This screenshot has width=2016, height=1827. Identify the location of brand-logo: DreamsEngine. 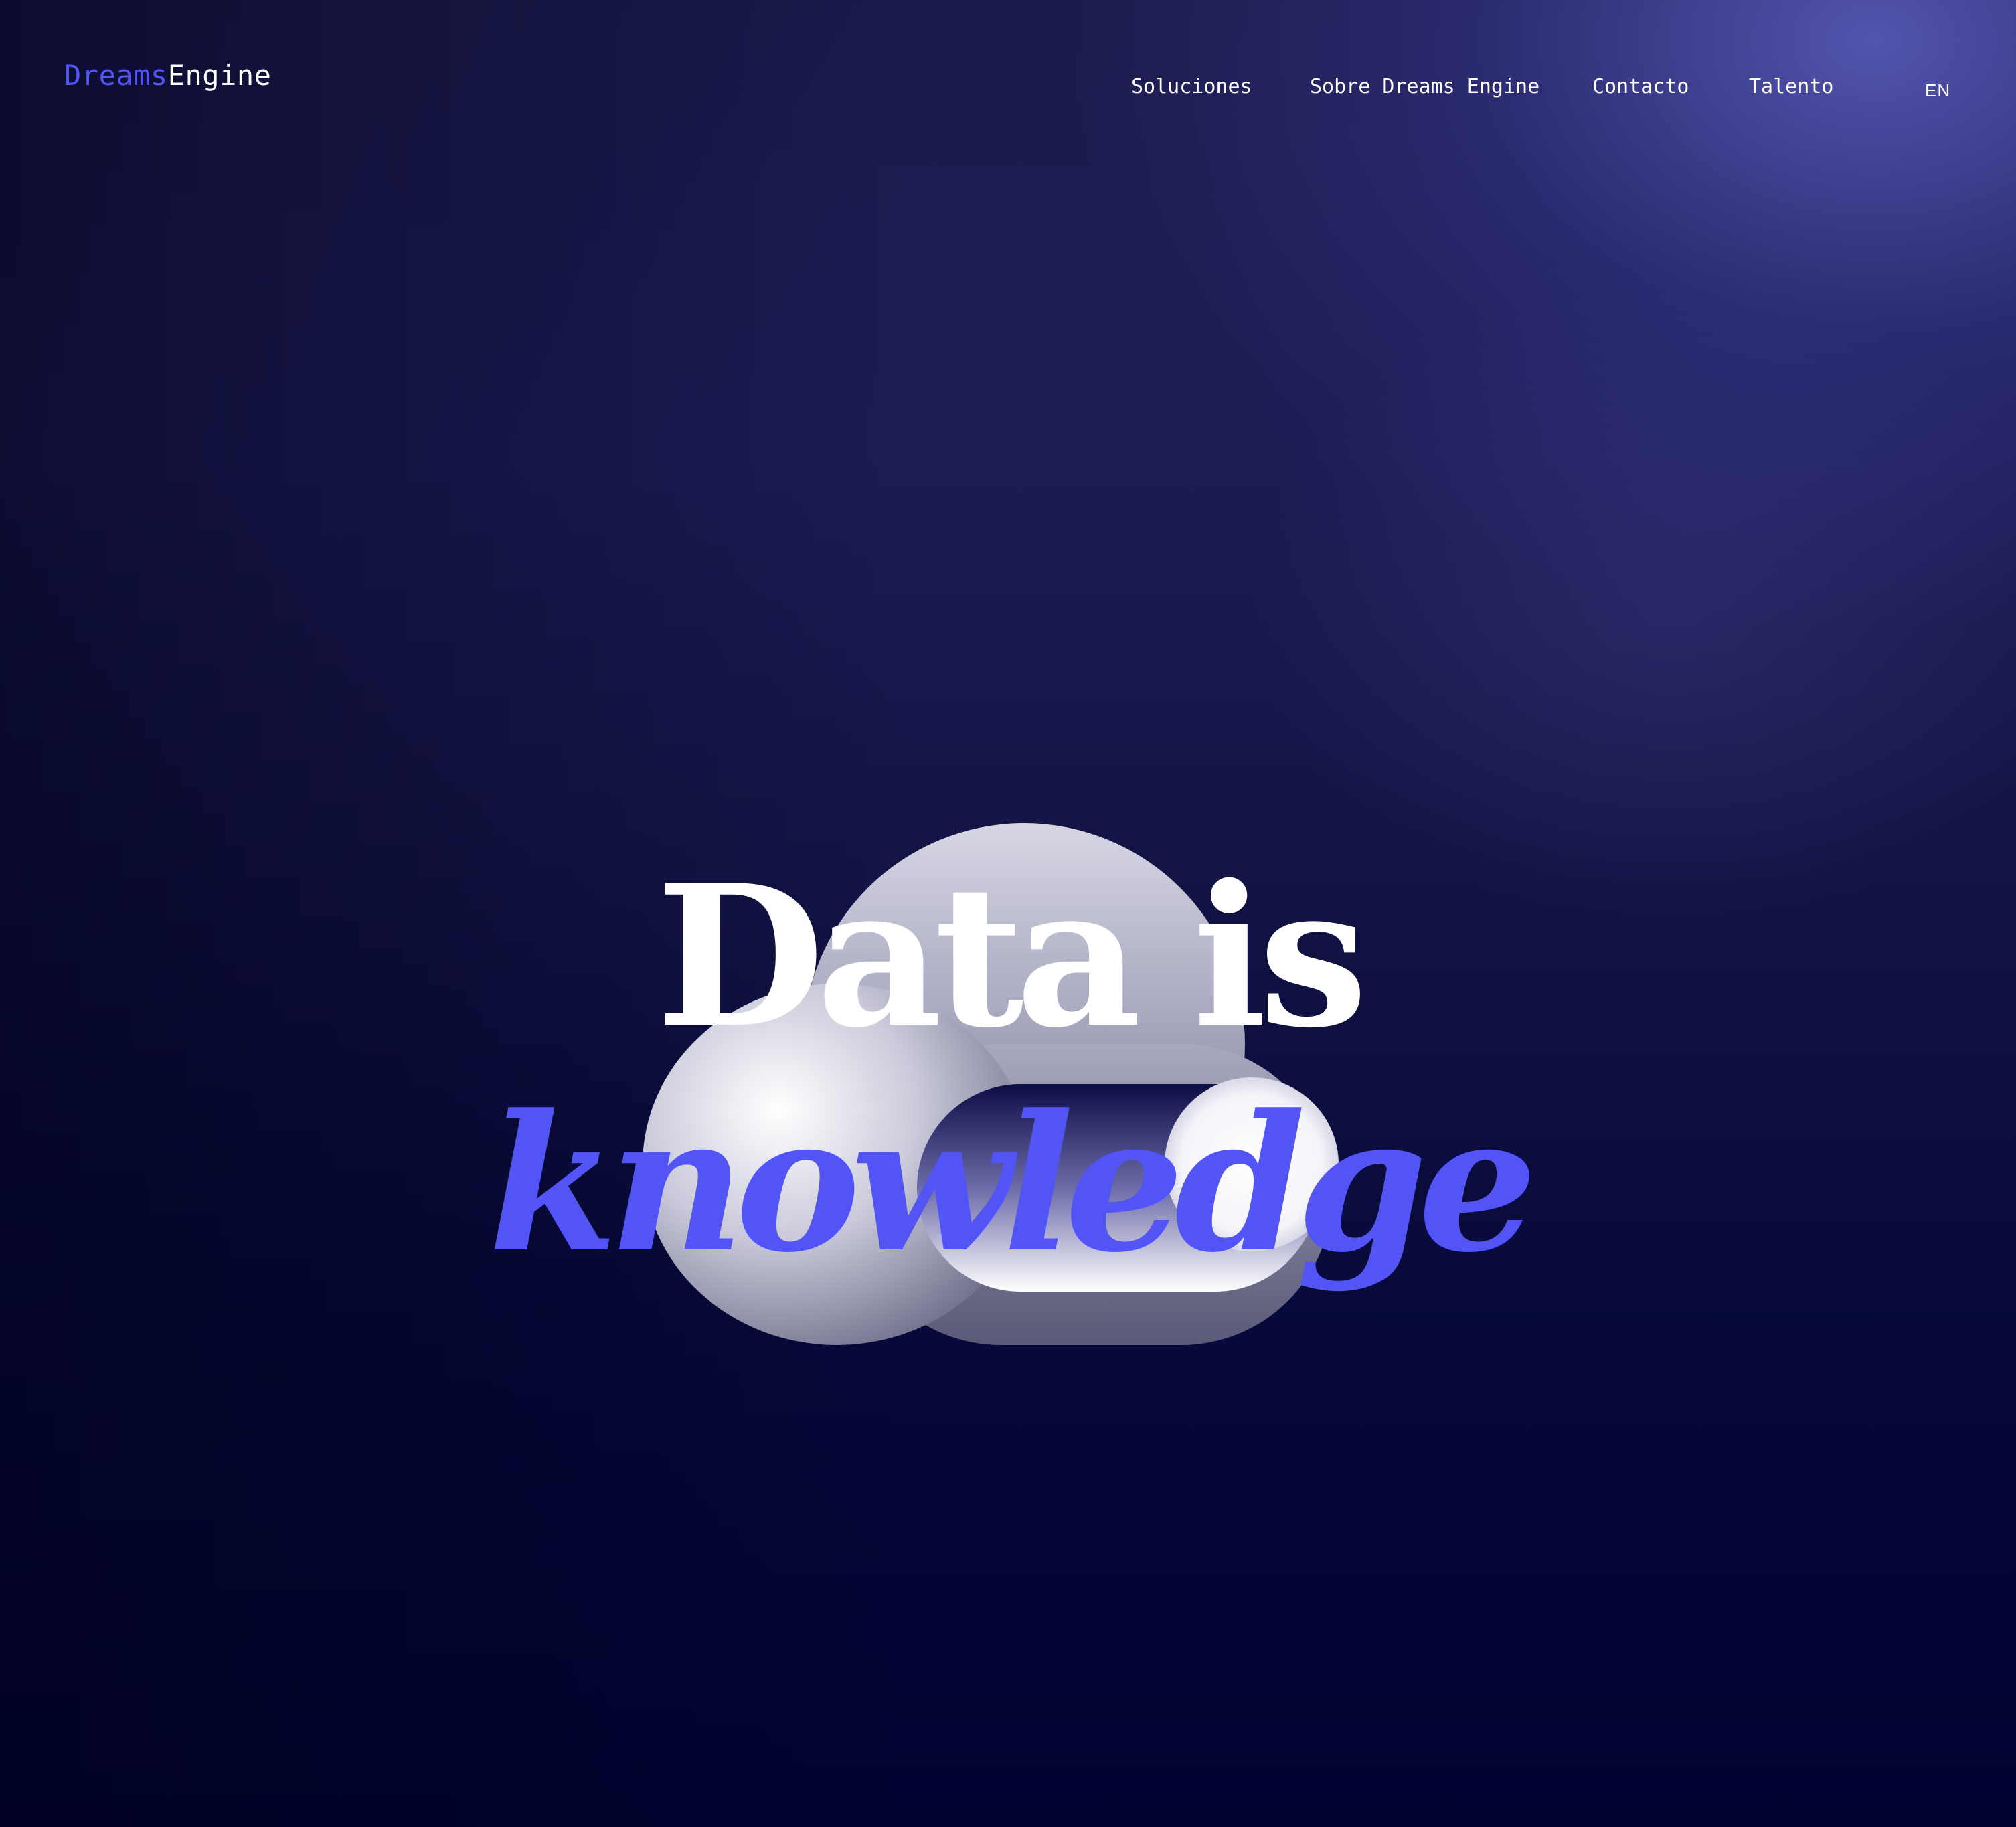
(167, 75).